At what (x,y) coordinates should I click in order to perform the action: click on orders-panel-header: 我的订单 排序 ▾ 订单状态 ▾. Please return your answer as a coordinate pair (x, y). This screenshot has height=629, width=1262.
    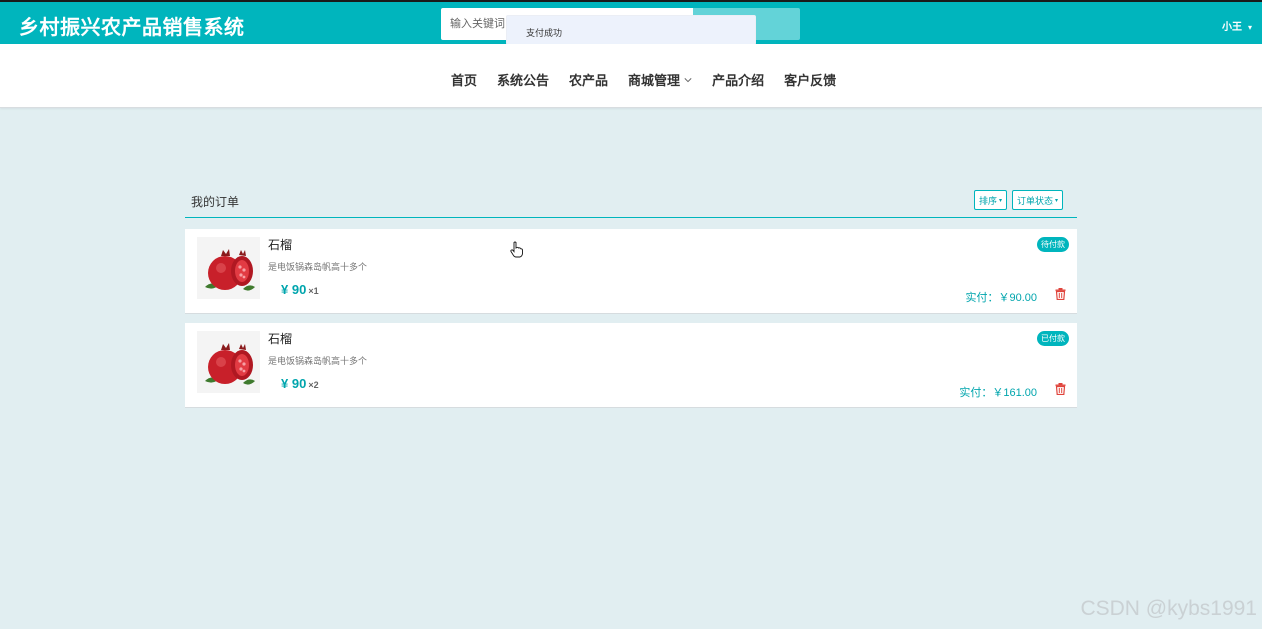
    Looking at the image, I should click on (631, 200).